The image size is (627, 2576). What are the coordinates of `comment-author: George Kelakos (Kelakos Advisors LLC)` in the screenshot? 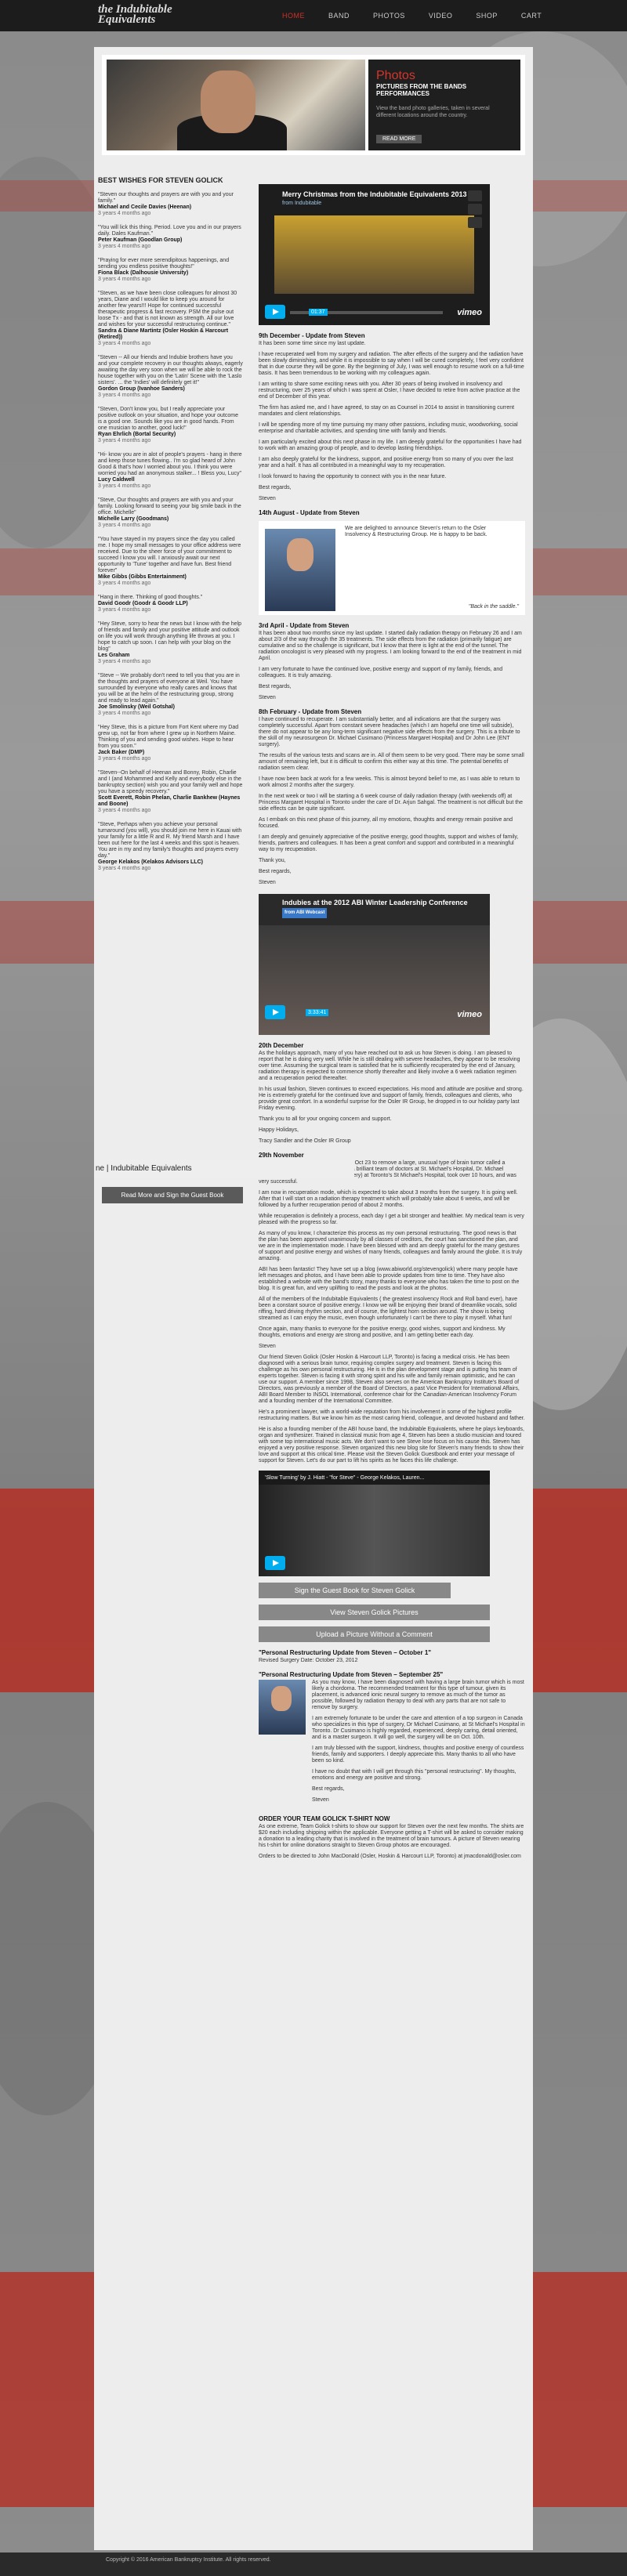 It's located at (150, 862).